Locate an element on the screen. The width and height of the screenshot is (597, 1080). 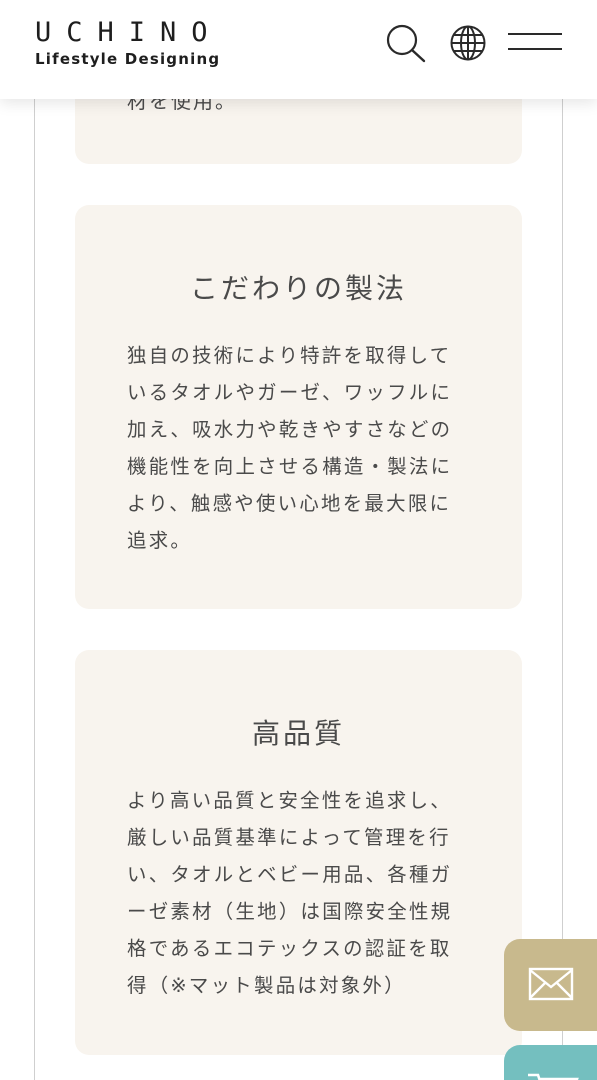
body-line: 加え、吸水力や乾きやすさなどの is located at coordinates (290, 429).